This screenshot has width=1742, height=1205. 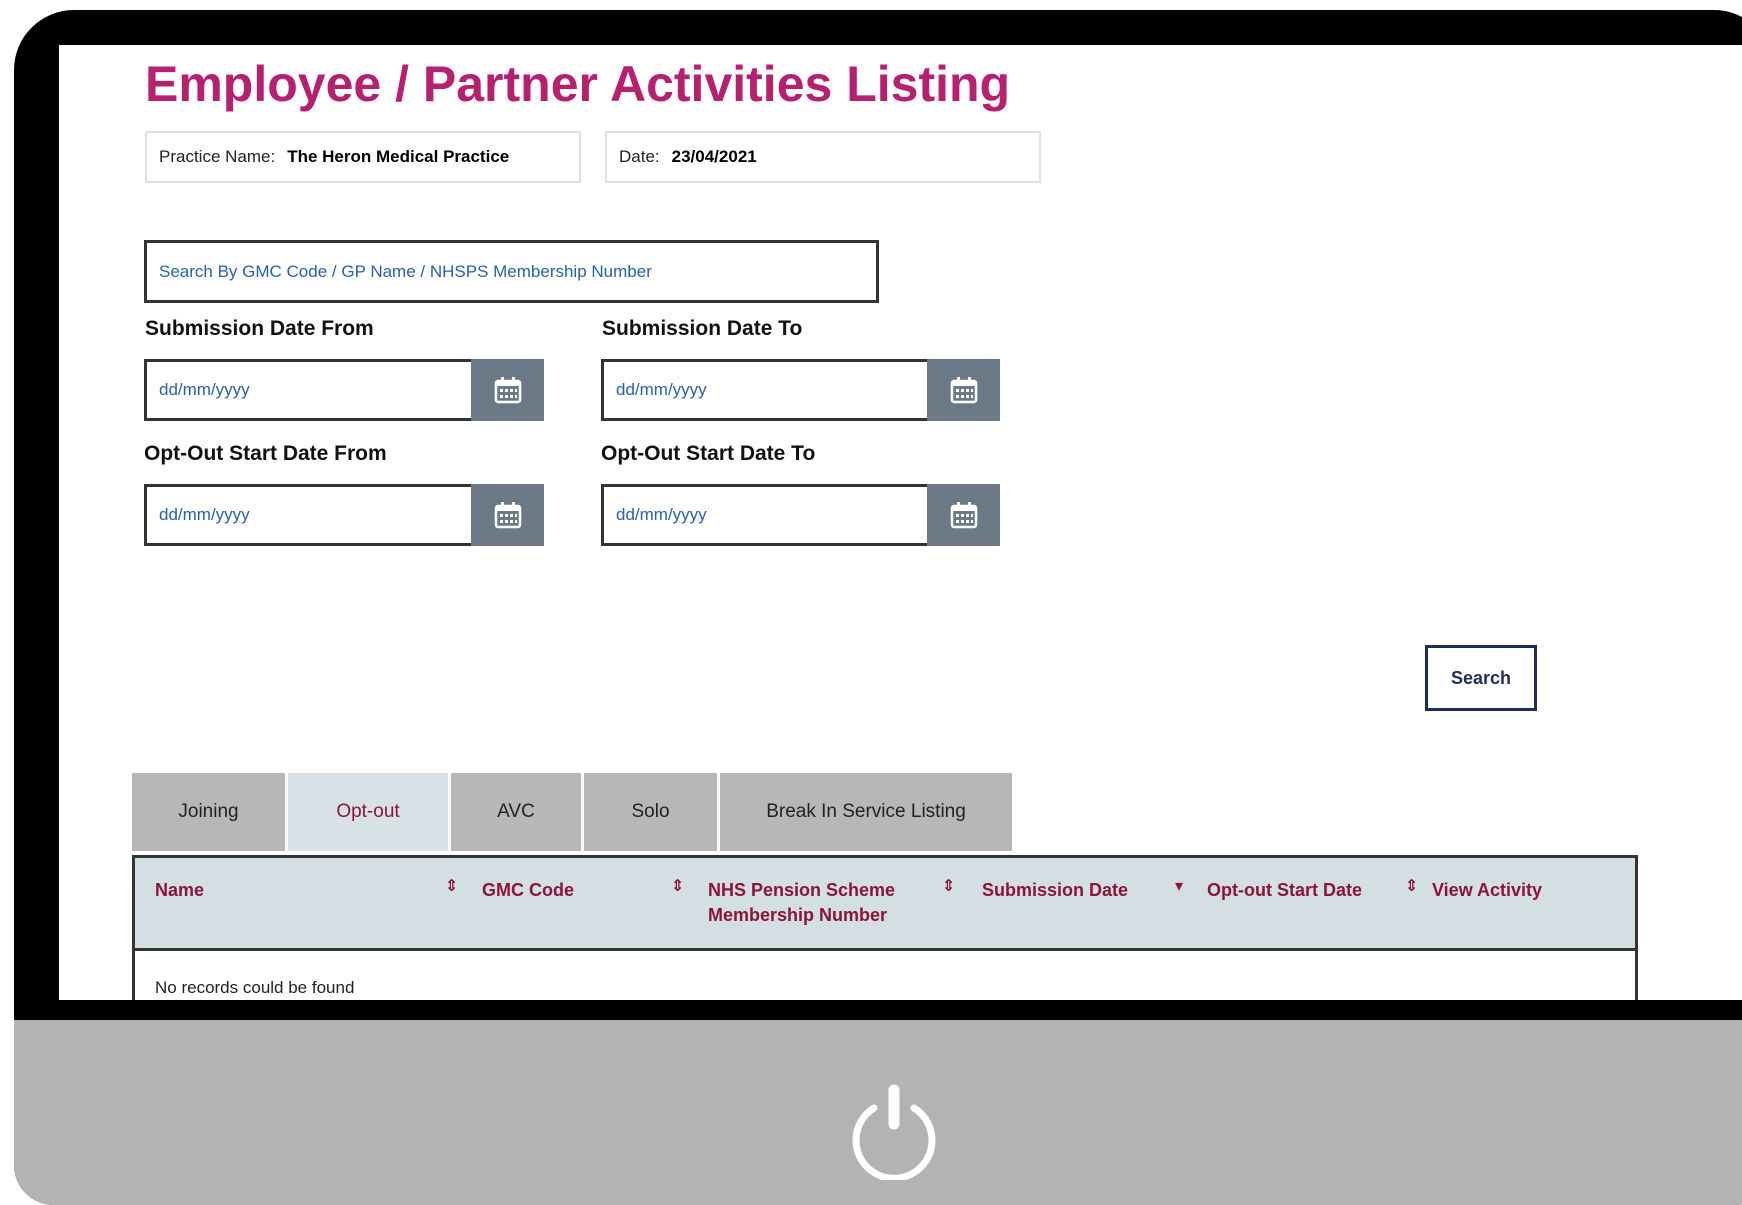 I want to click on date-box: Date: 23/04/2021, so click(x=823, y=157).